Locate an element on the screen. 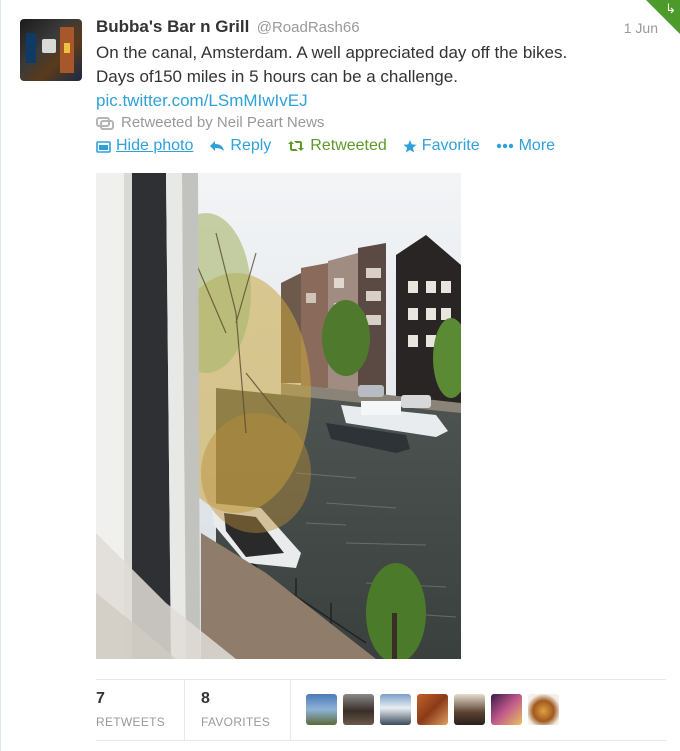 The height and width of the screenshot is (751, 680). more-button: More is located at coordinates (525, 146).